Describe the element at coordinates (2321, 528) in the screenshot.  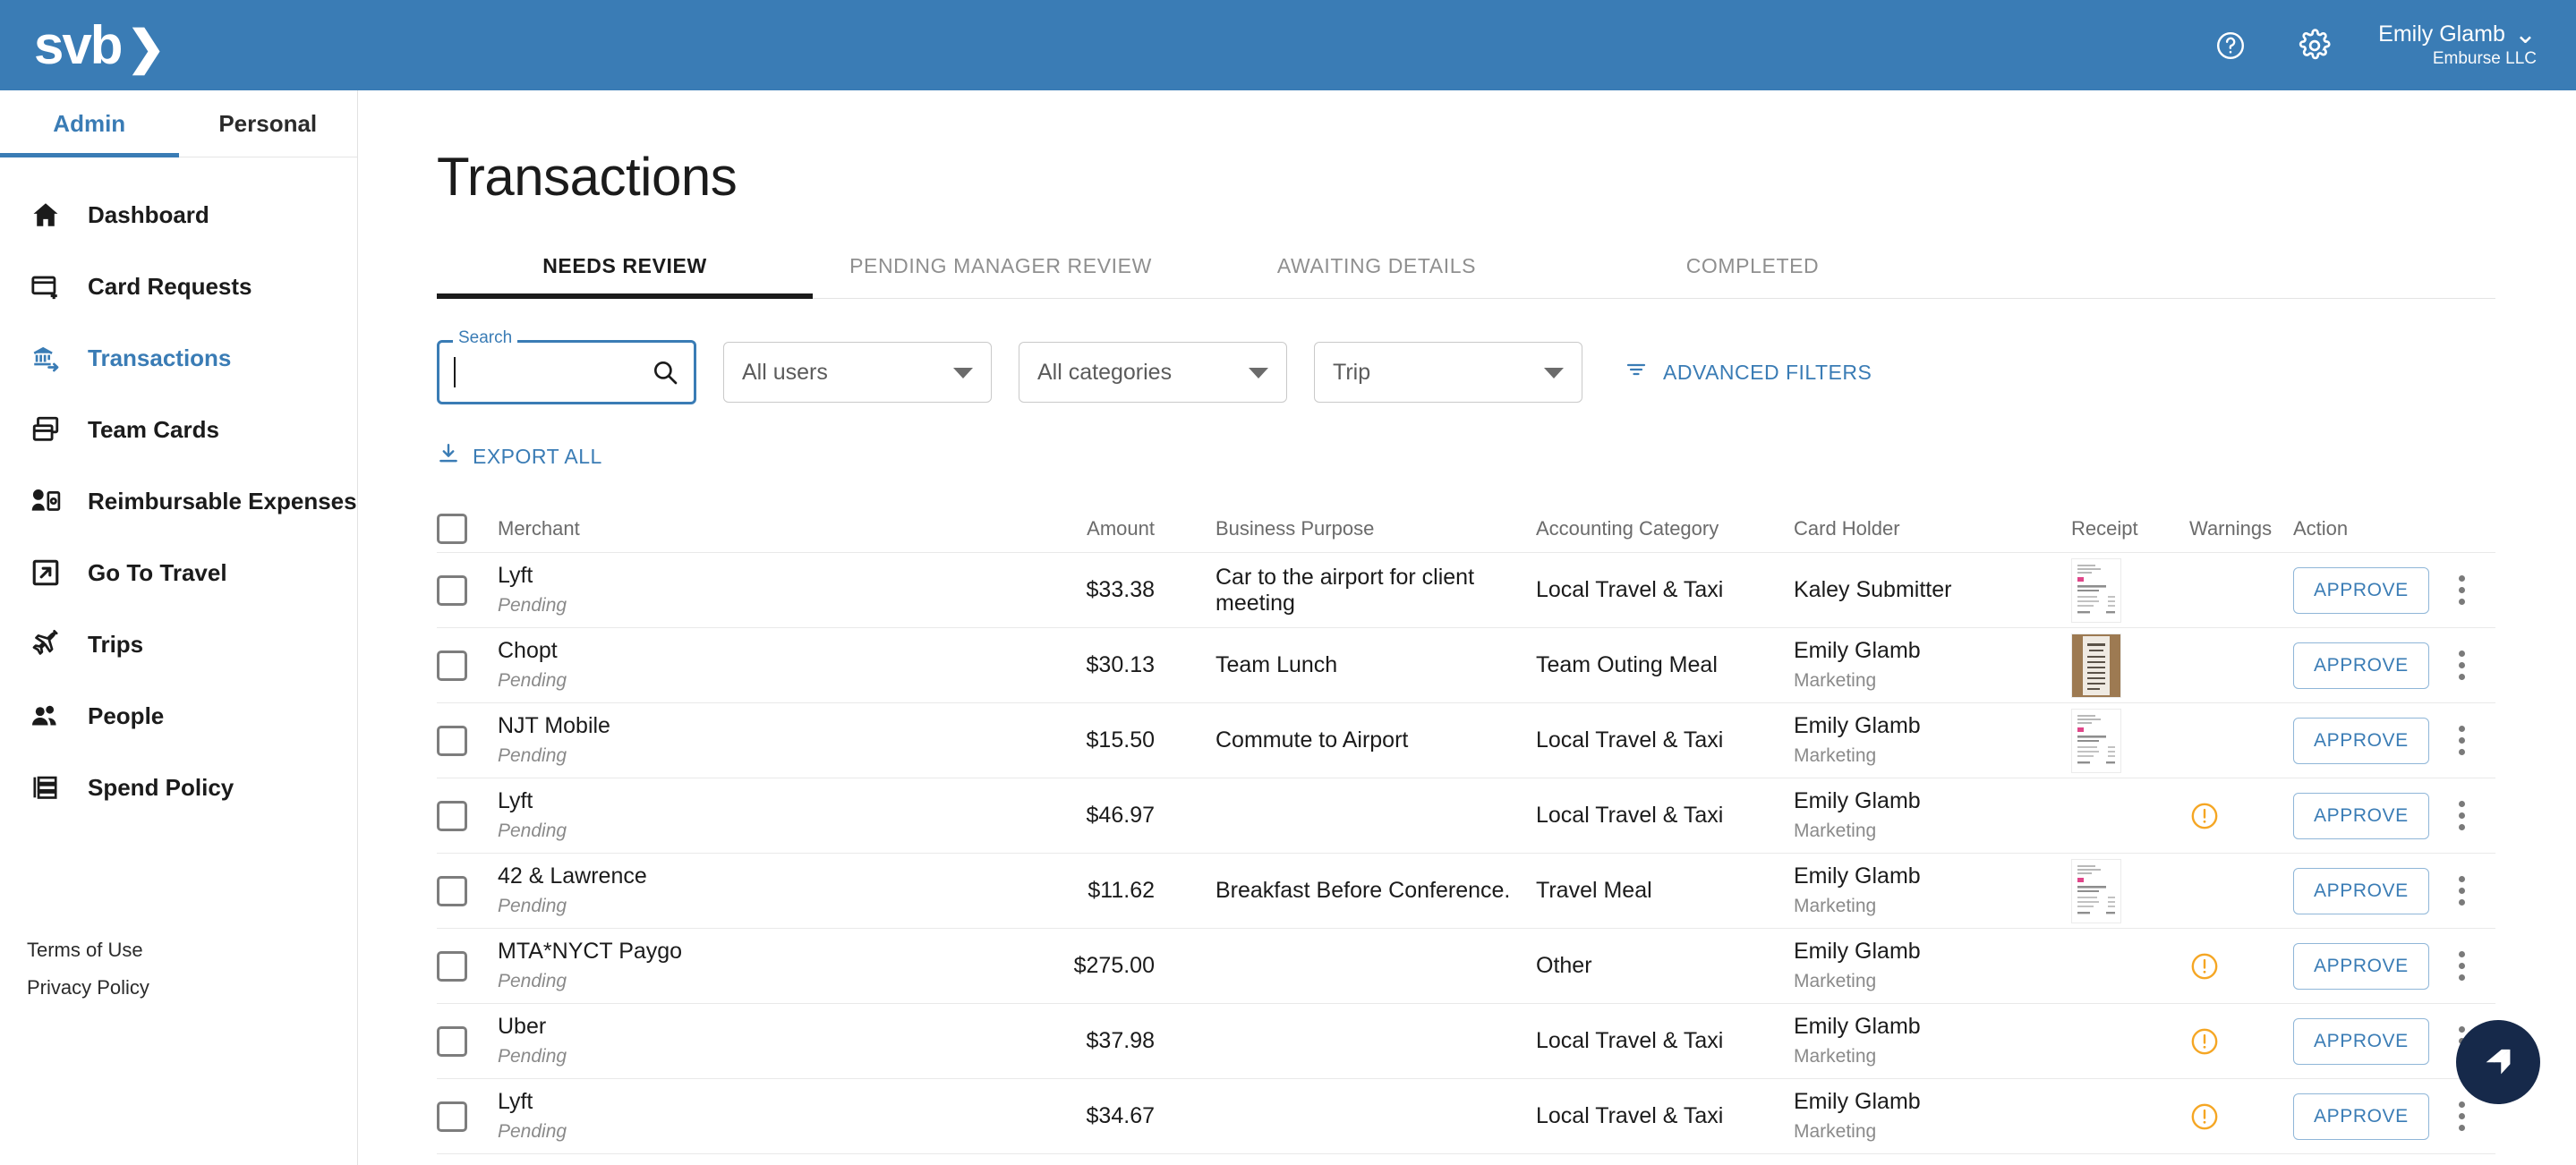
I see `column-header-action: Action` at that location.